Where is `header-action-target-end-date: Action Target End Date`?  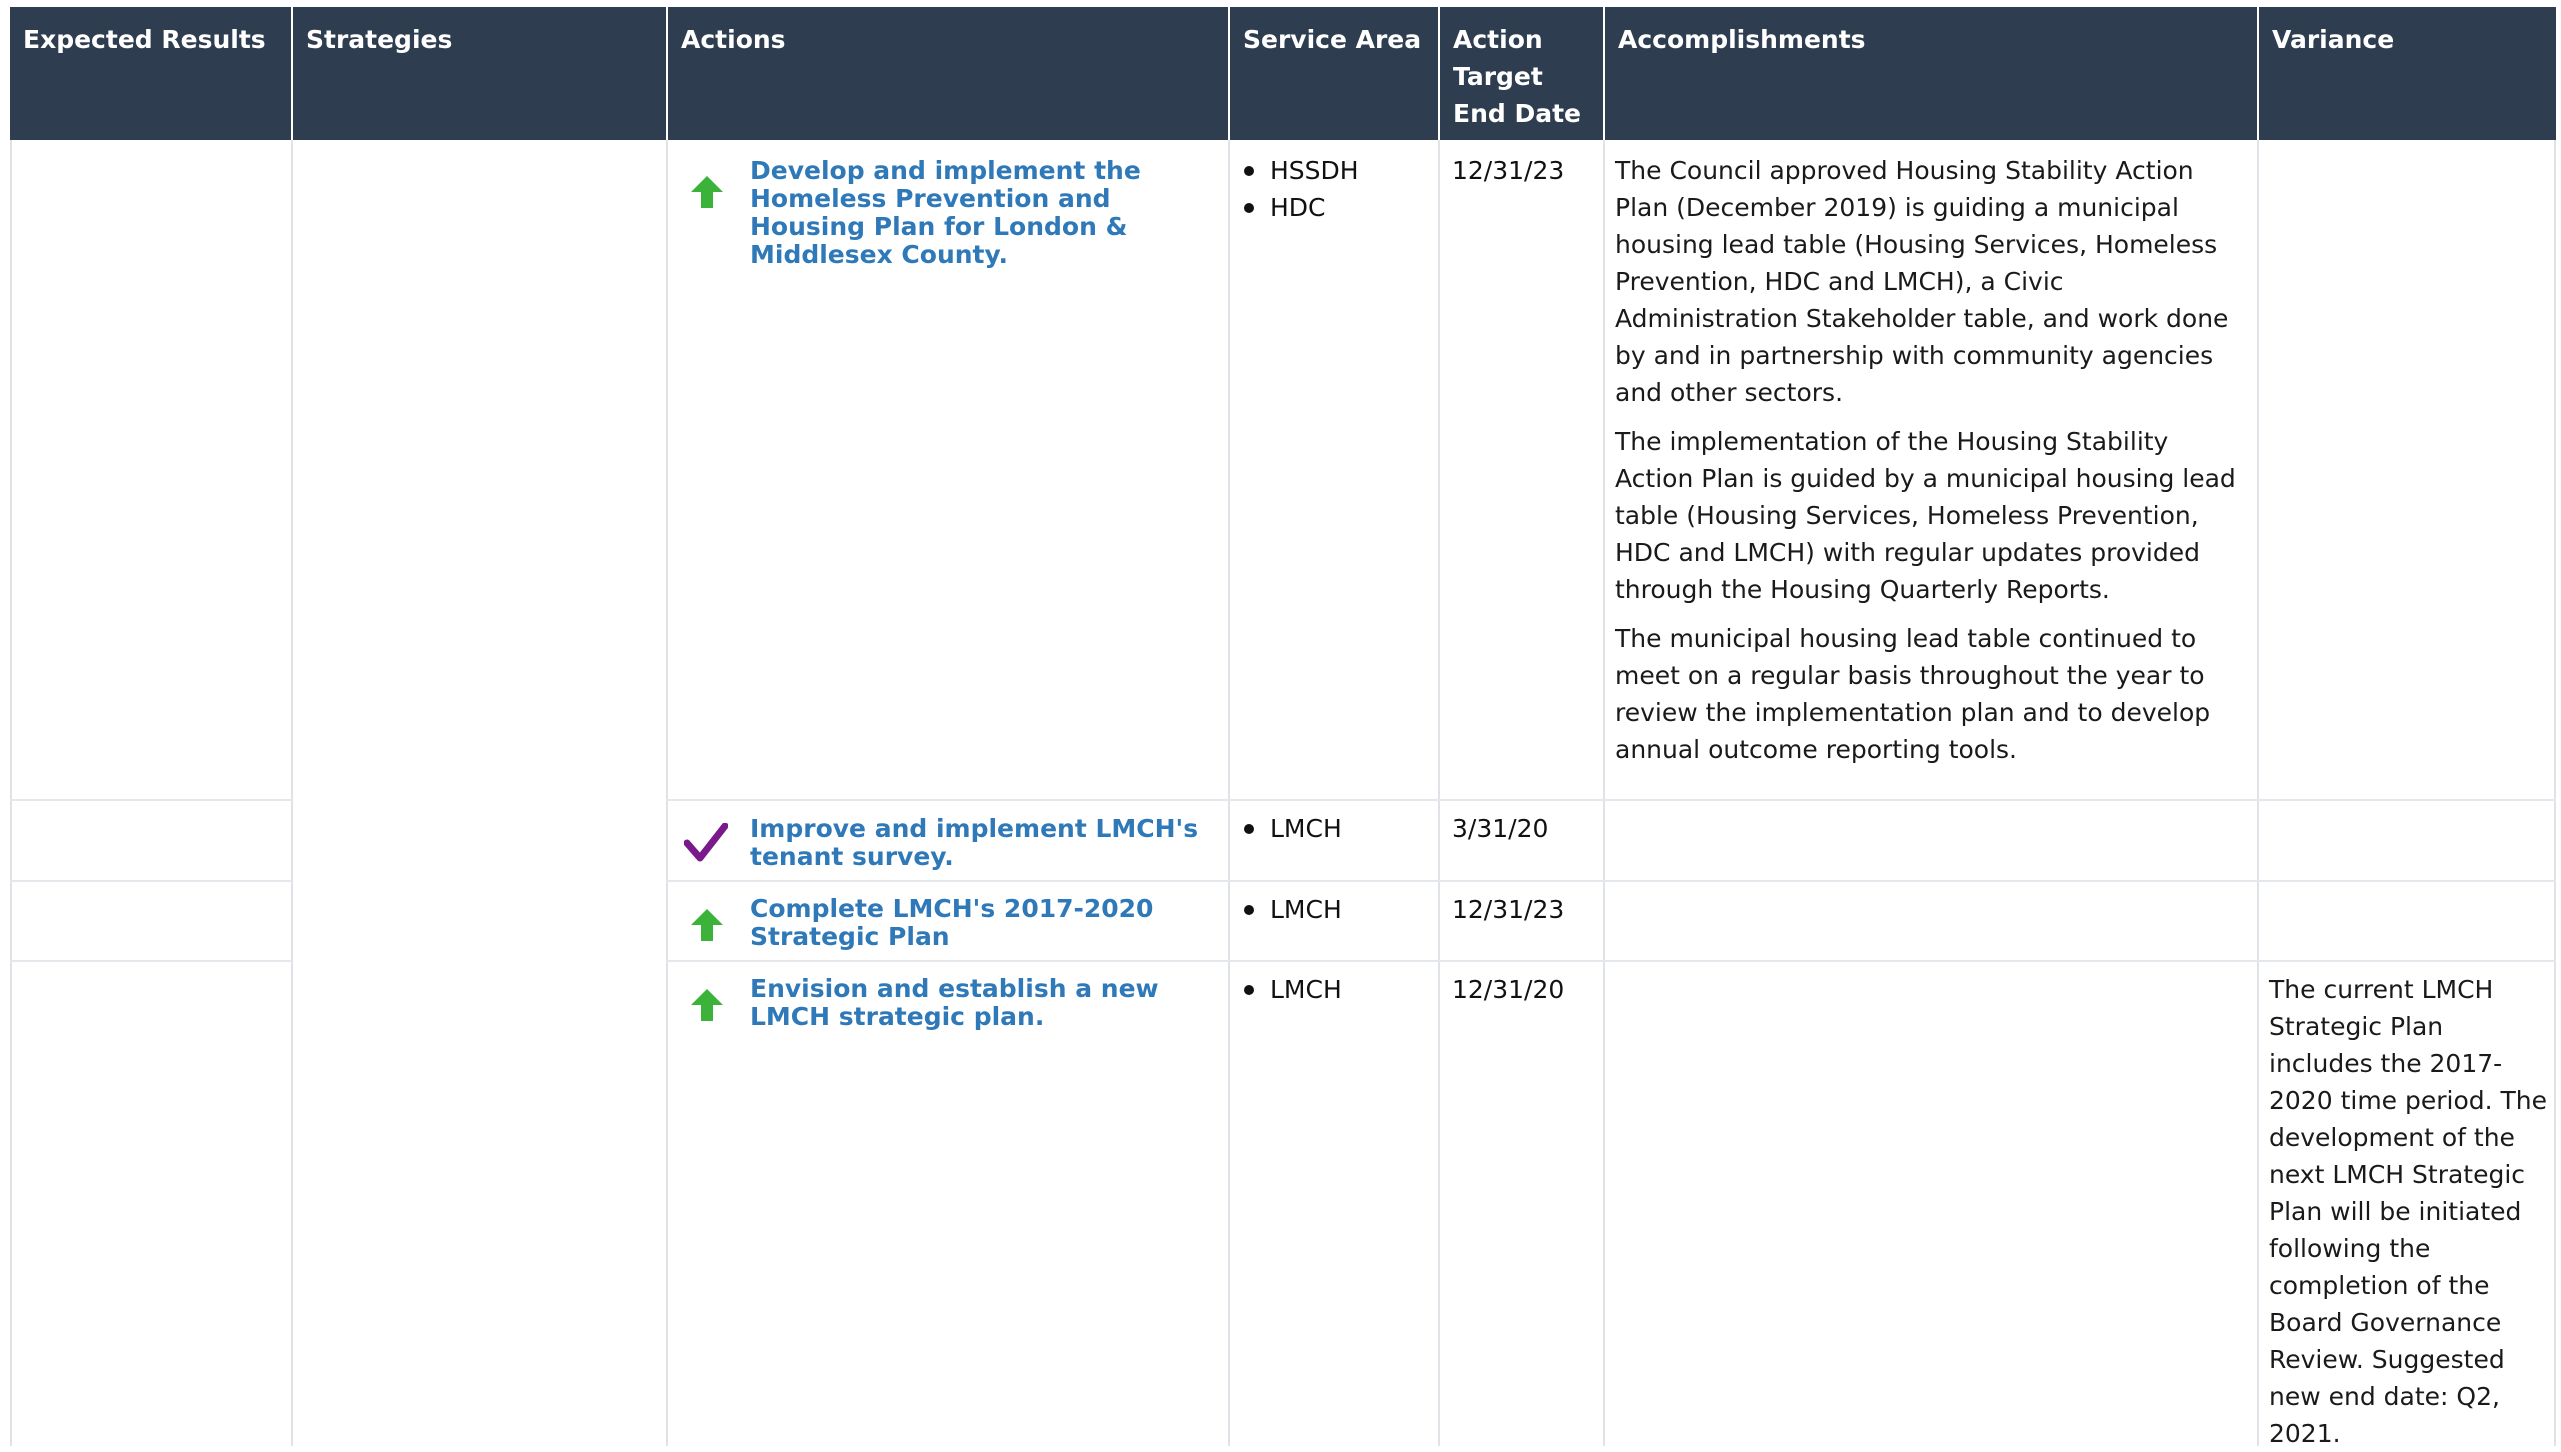 header-action-target-end-date: Action Target End Date is located at coordinates (1517, 76).